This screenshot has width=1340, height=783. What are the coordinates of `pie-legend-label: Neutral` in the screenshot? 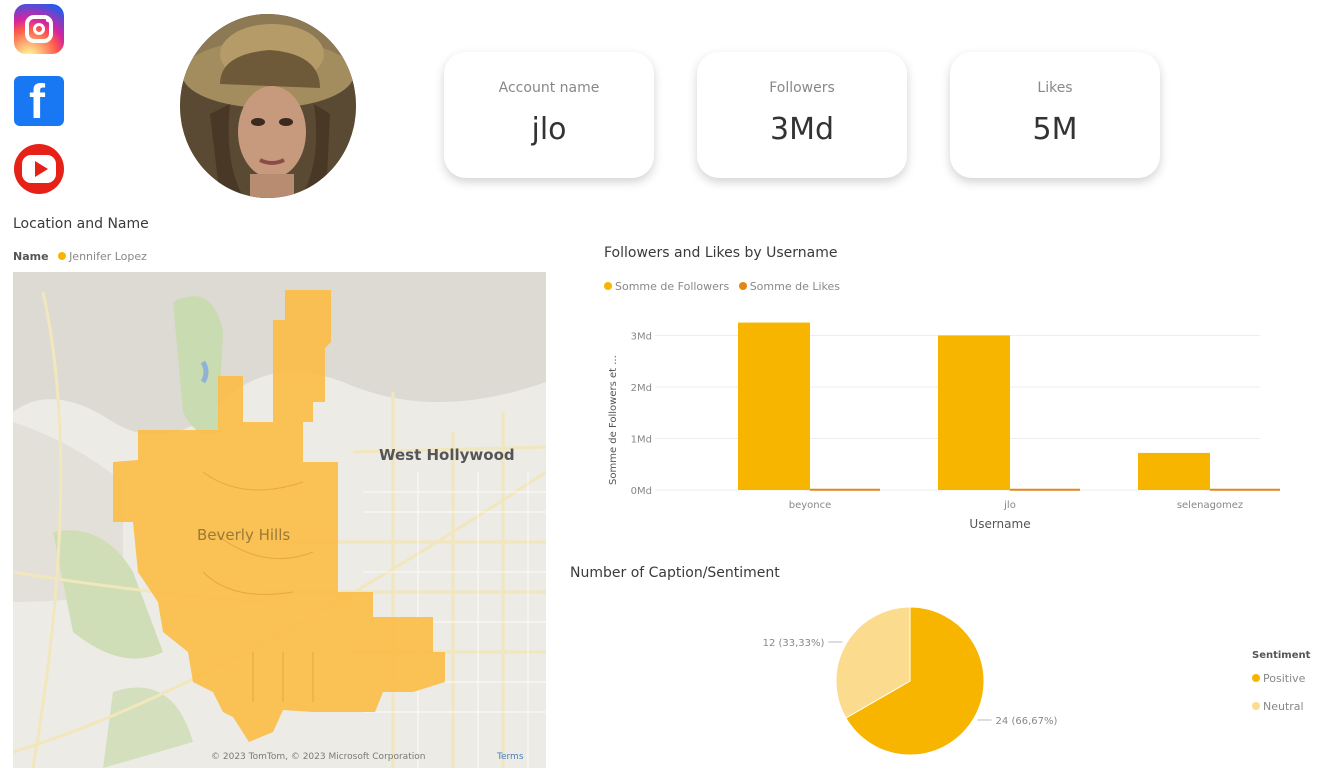 It's located at (1283, 706).